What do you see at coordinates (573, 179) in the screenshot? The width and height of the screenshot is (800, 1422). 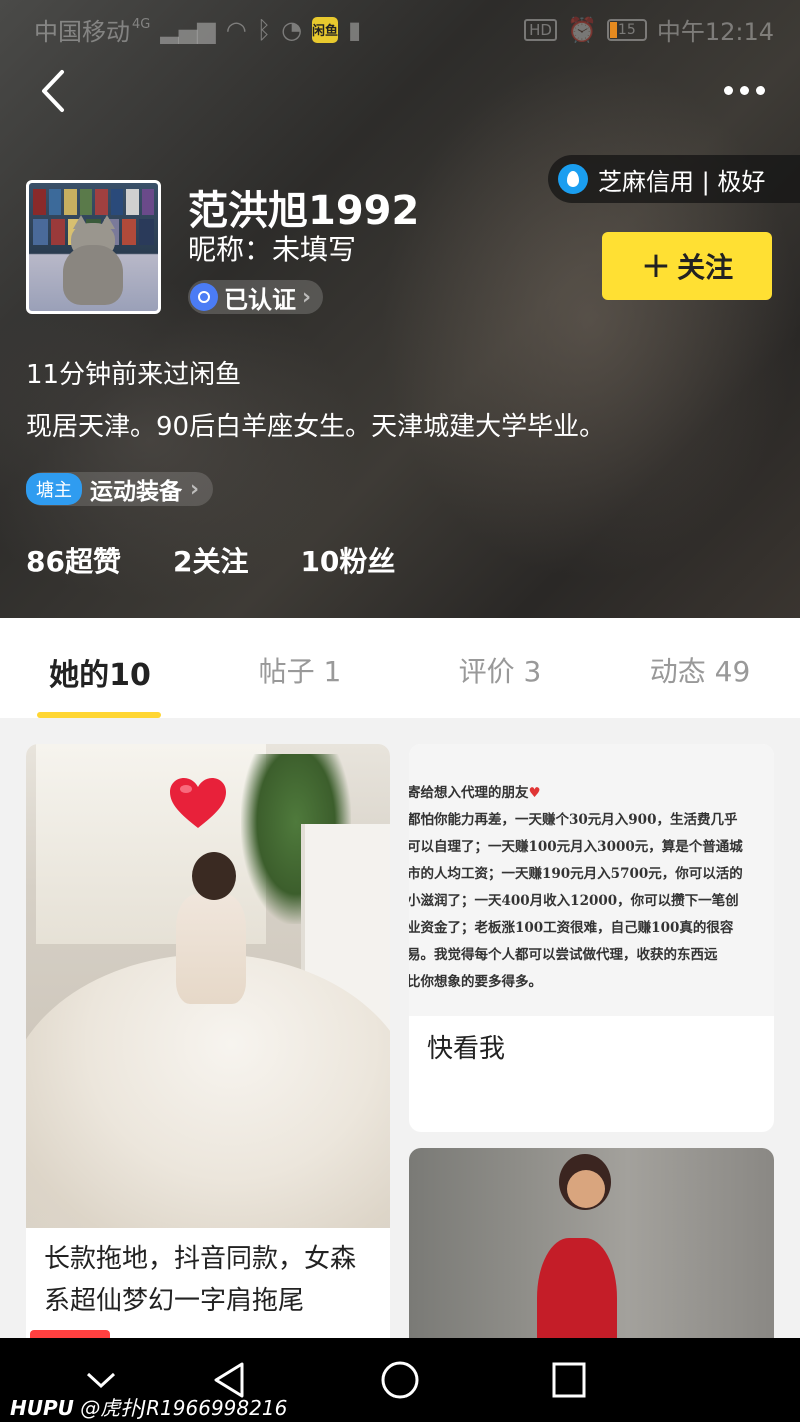 I see `zhima-drop-icon` at bounding box center [573, 179].